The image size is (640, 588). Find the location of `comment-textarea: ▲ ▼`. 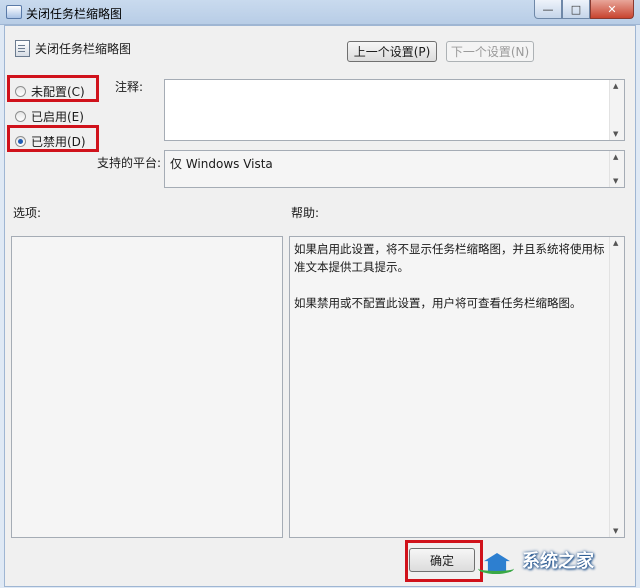

comment-textarea: ▲ ▼ is located at coordinates (394, 110).